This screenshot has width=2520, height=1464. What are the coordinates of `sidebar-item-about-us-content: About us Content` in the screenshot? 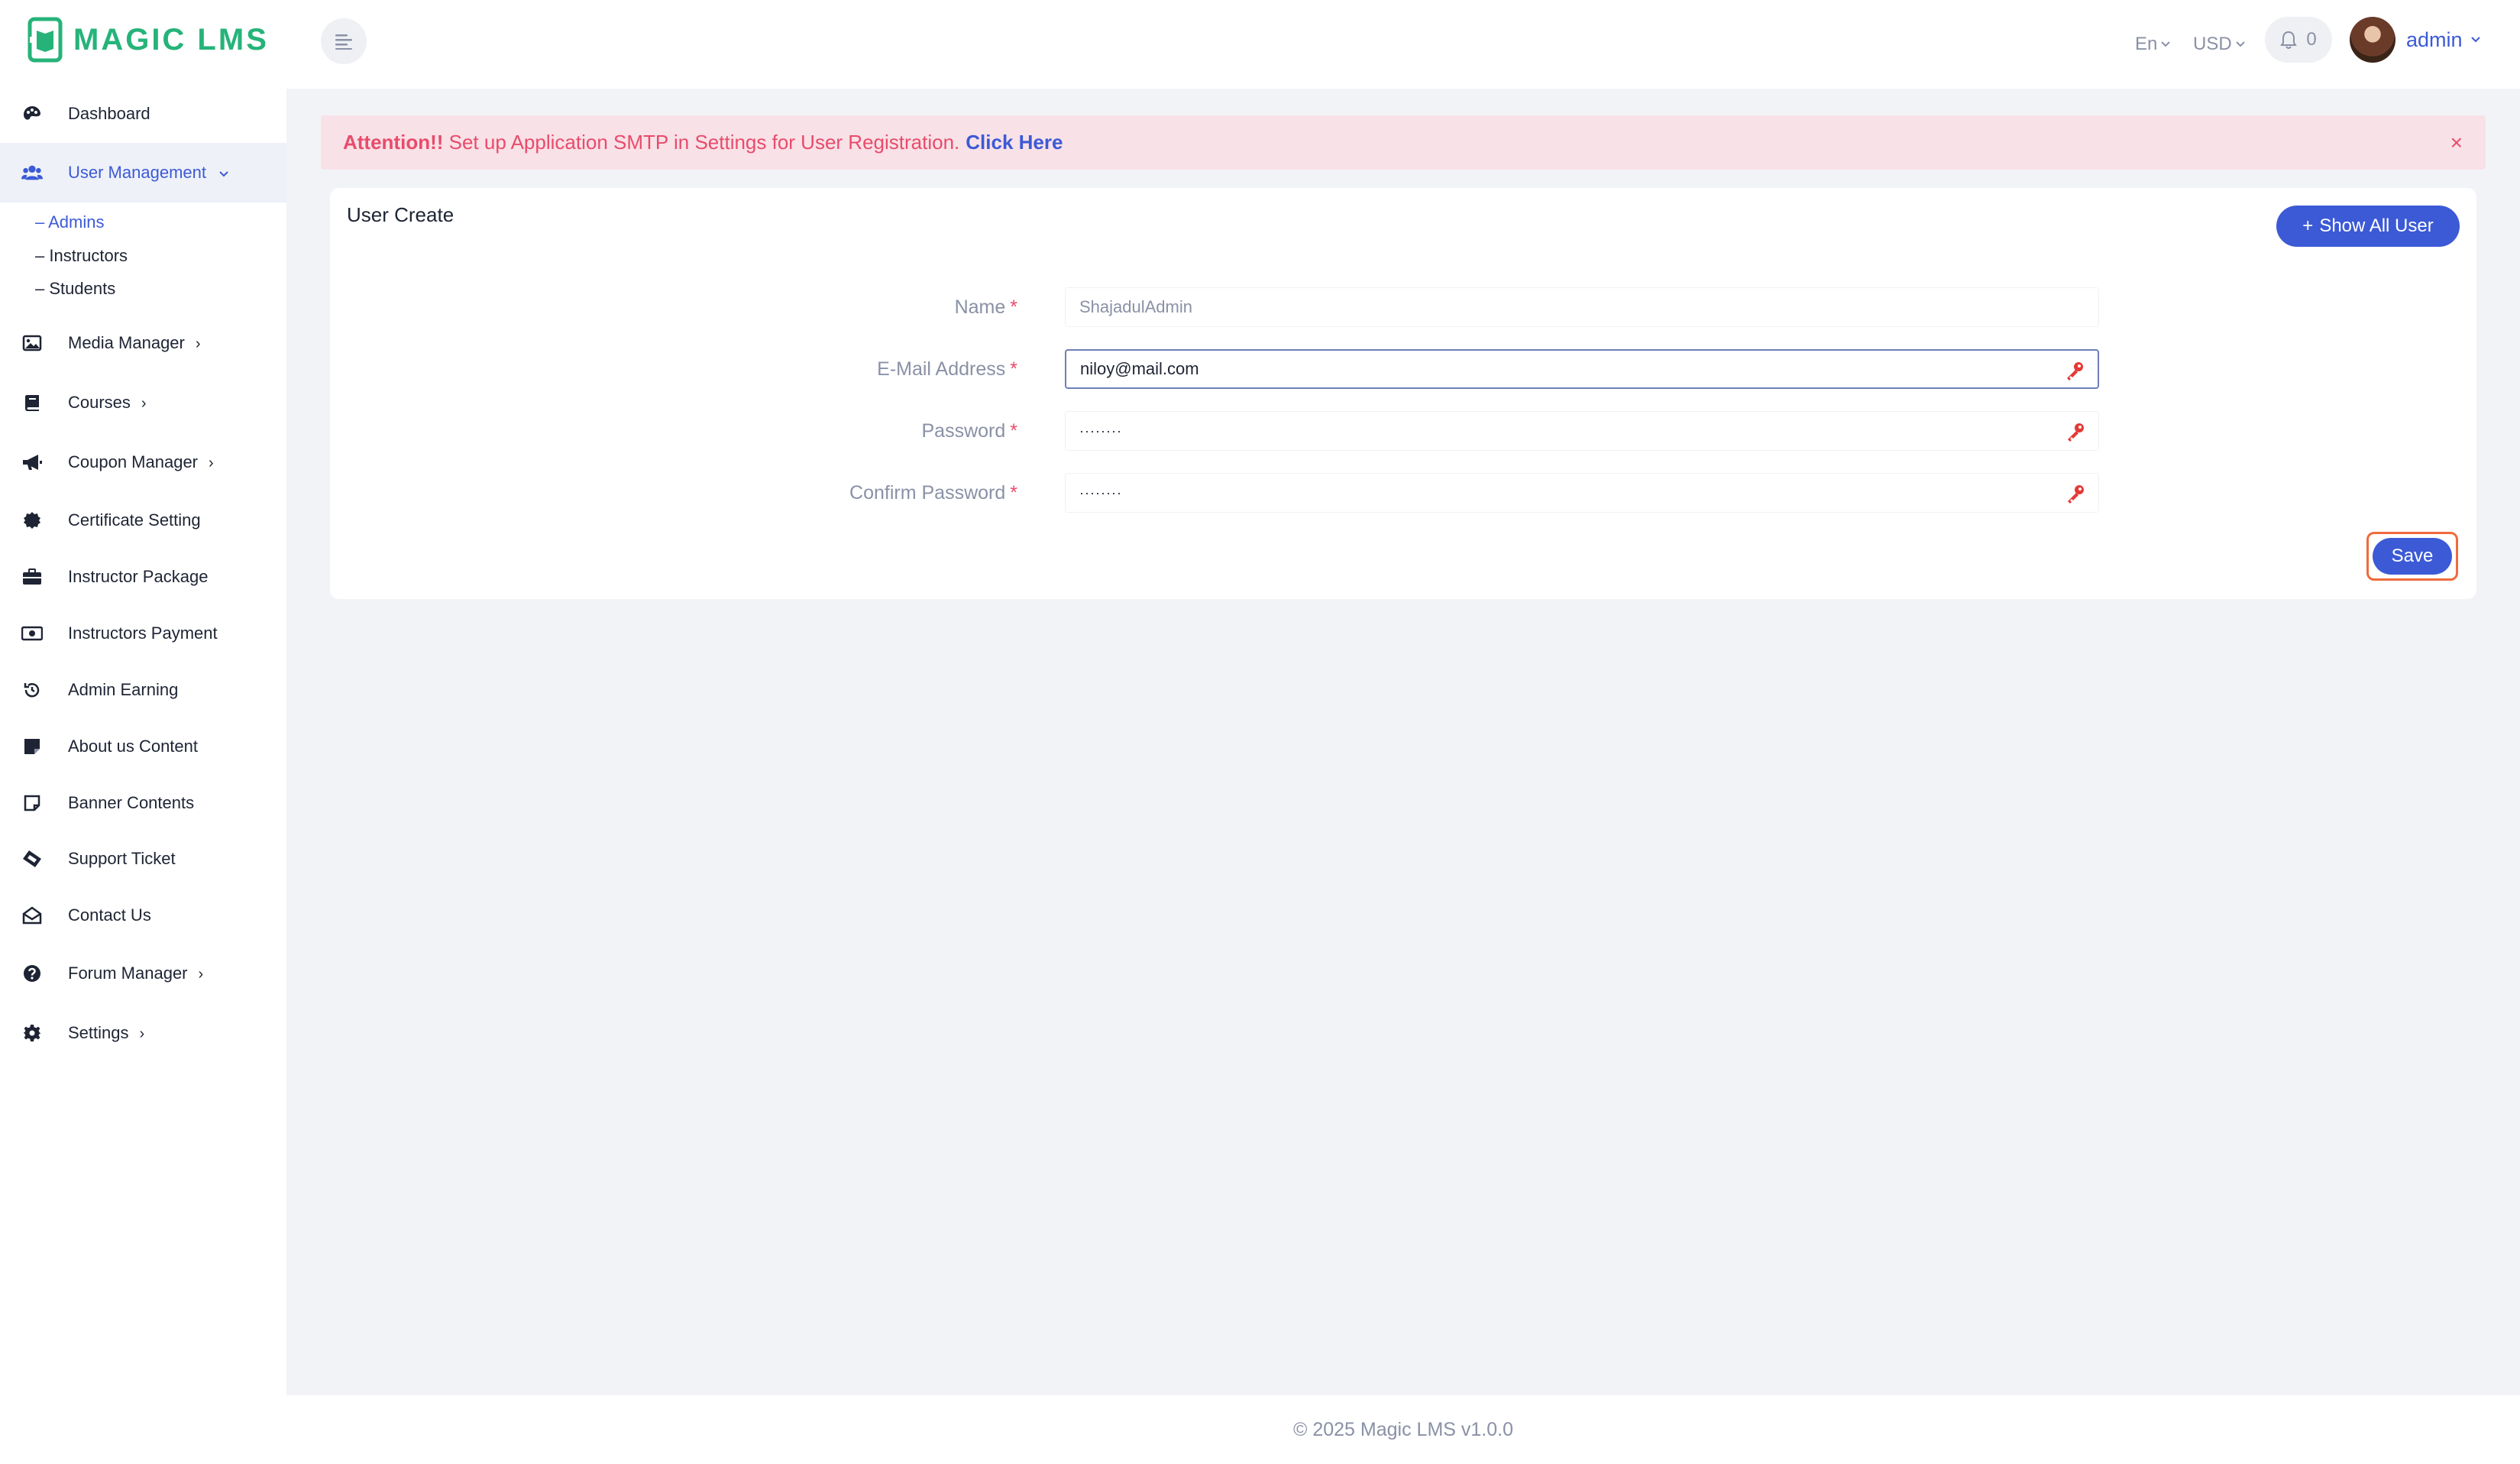 It's located at (143, 746).